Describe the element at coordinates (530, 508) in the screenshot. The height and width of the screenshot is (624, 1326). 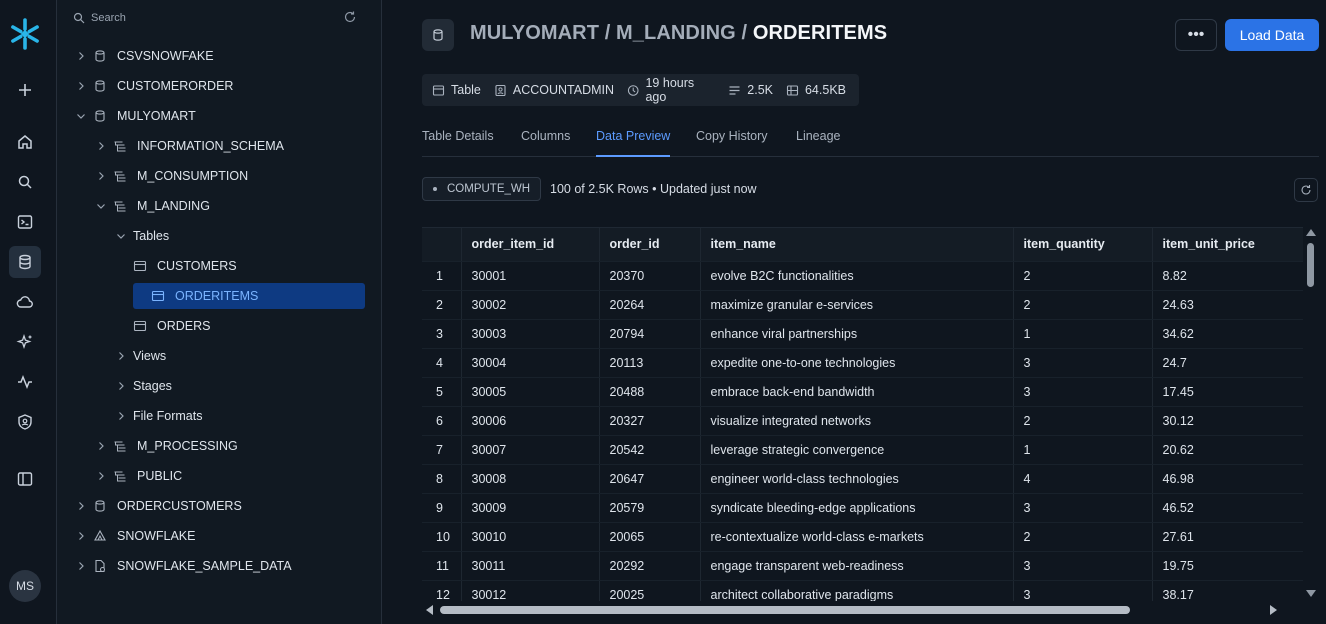
I see `table-cell: 30009` at that location.